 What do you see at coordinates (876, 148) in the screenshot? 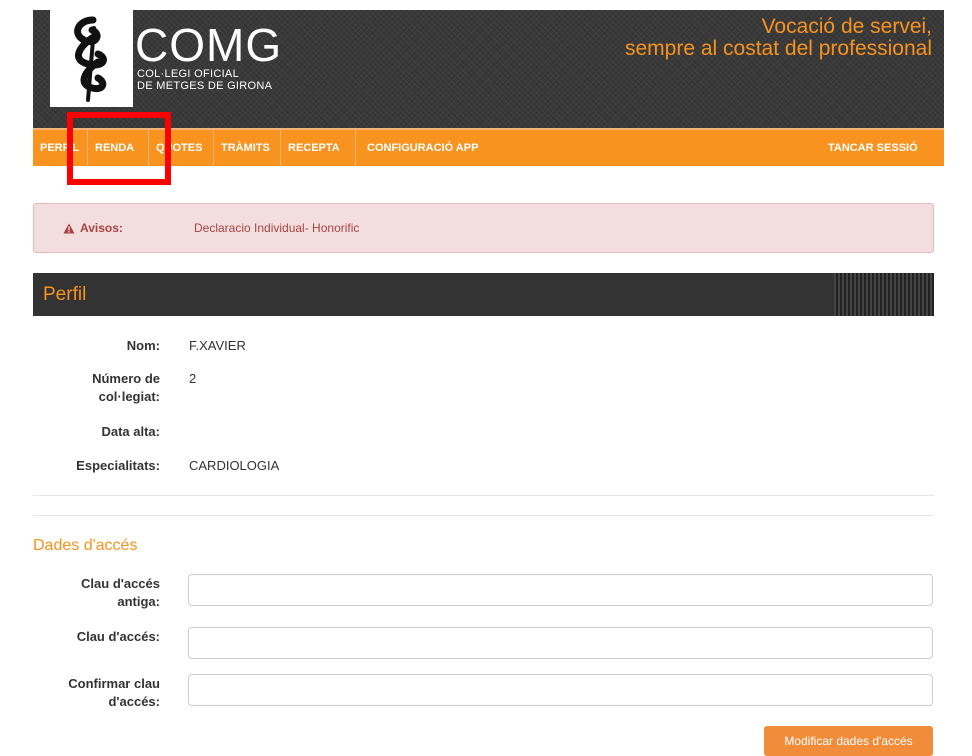
I see `nav-item-logout: TANCAR SESSIÓ` at bounding box center [876, 148].